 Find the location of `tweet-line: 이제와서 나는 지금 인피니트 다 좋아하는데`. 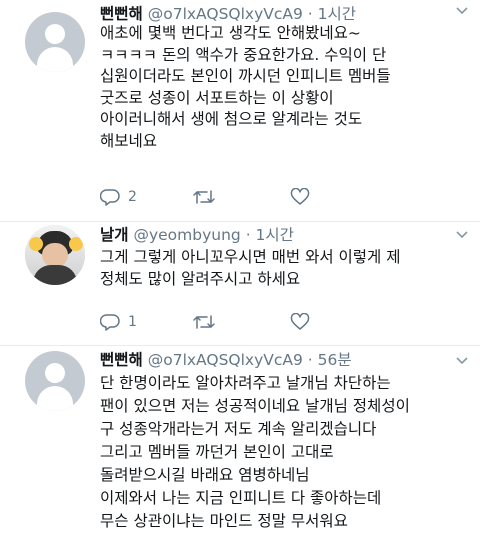

tweet-line: 이제와서 나는 지금 인피니트 다 좋아하는데 is located at coordinates (241, 498).